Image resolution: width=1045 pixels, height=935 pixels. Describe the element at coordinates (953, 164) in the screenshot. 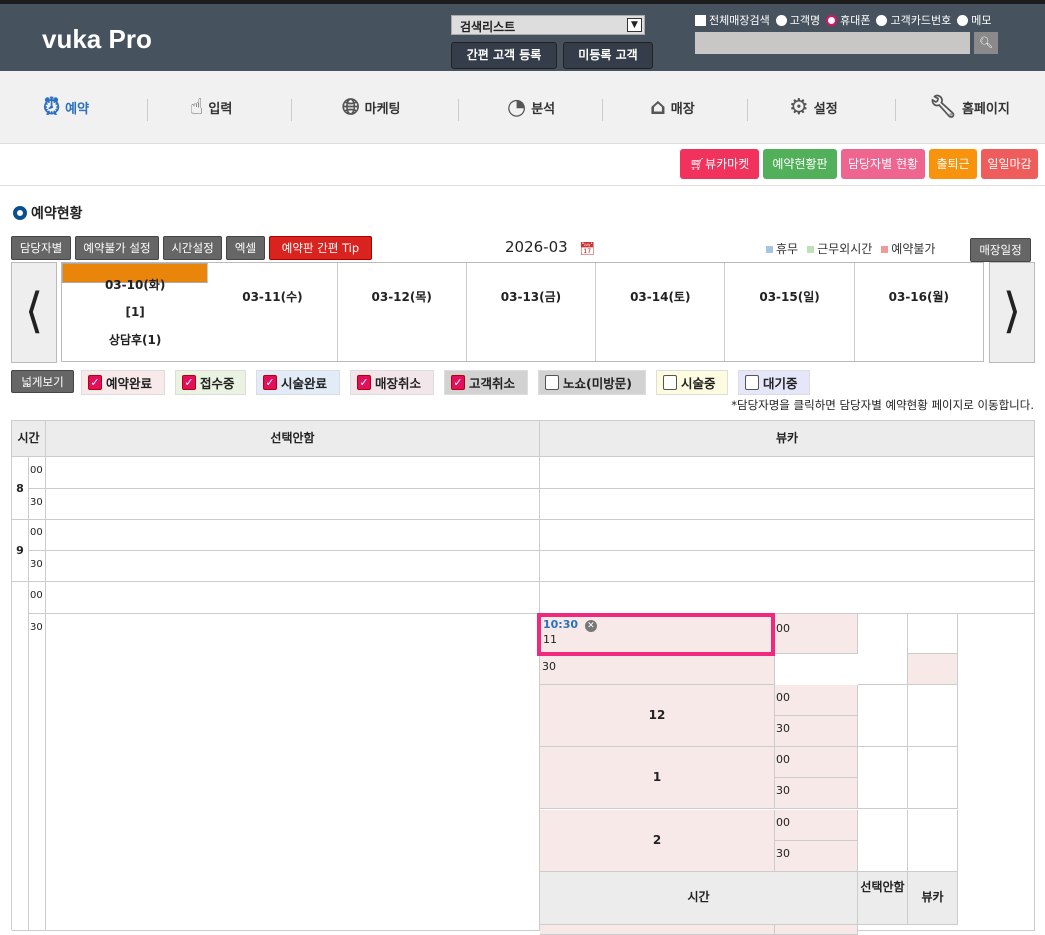

I see `attendance-button: 출퇴근` at that location.